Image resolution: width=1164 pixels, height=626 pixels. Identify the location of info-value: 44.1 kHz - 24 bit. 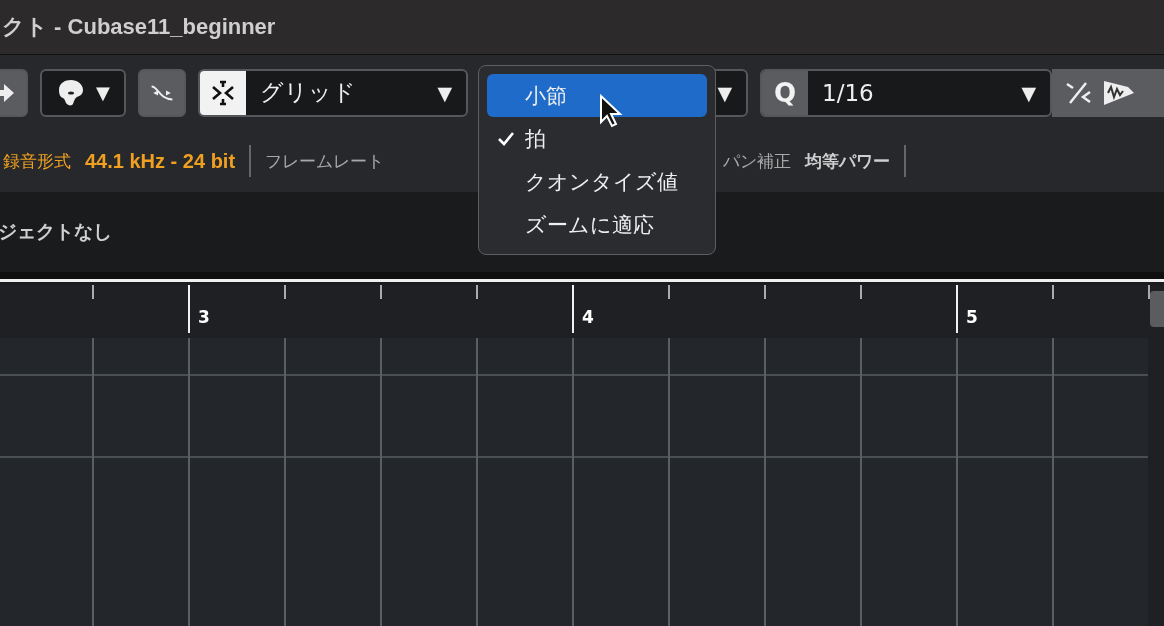
(160, 161).